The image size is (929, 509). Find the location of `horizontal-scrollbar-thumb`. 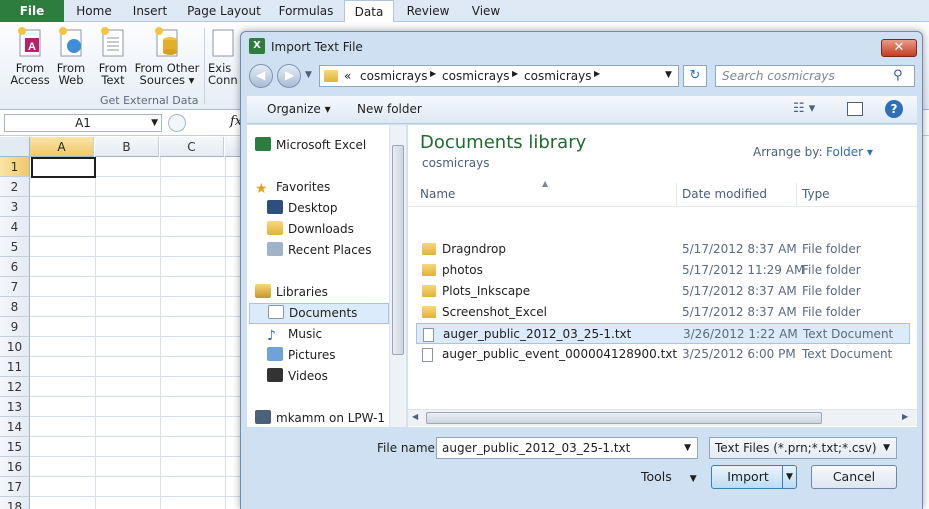

horizontal-scrollbar-thumb is located at coordinates (624, 418).